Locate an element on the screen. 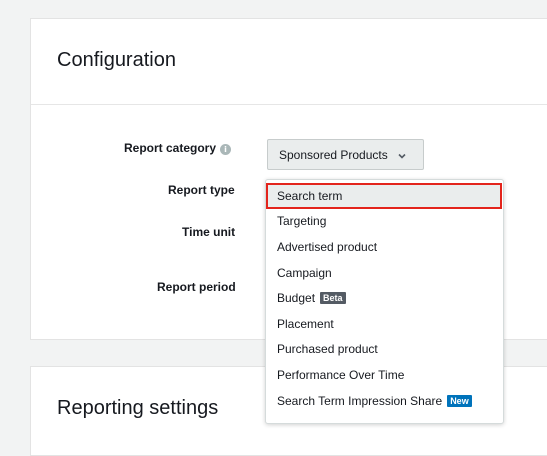  dropdown-option-label: Placement is located at coordinates (305, 323).